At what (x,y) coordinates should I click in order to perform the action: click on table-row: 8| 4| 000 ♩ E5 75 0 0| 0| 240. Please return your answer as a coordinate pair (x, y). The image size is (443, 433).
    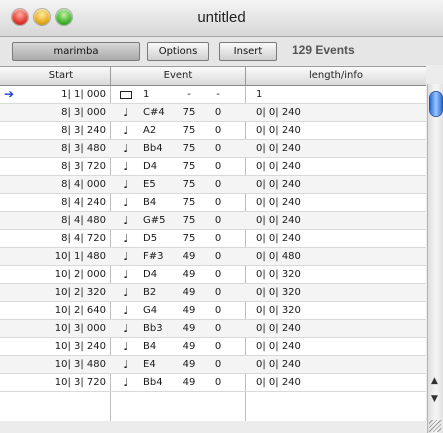
    Looking at the image, I should click on (213, 185).